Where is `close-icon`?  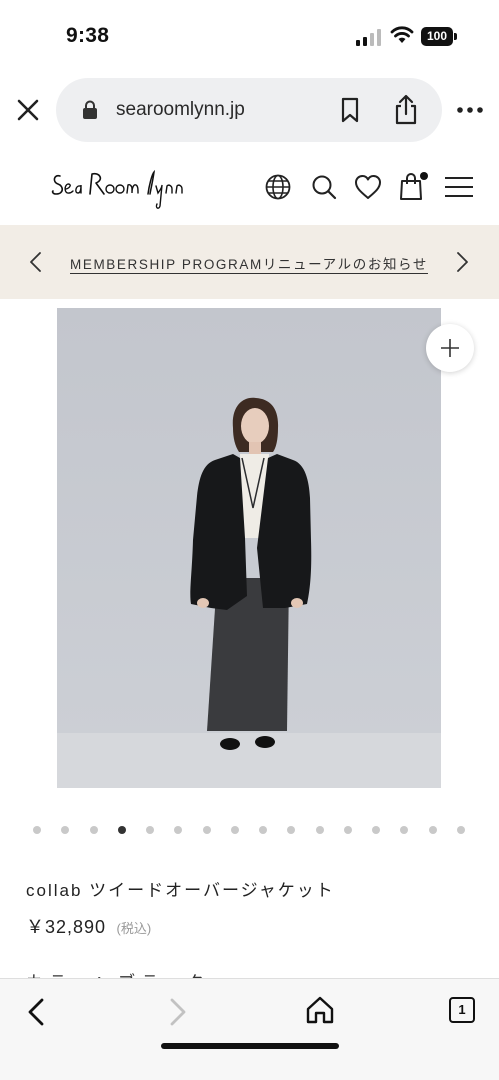
close-icon is located at coordinates (28, 110).